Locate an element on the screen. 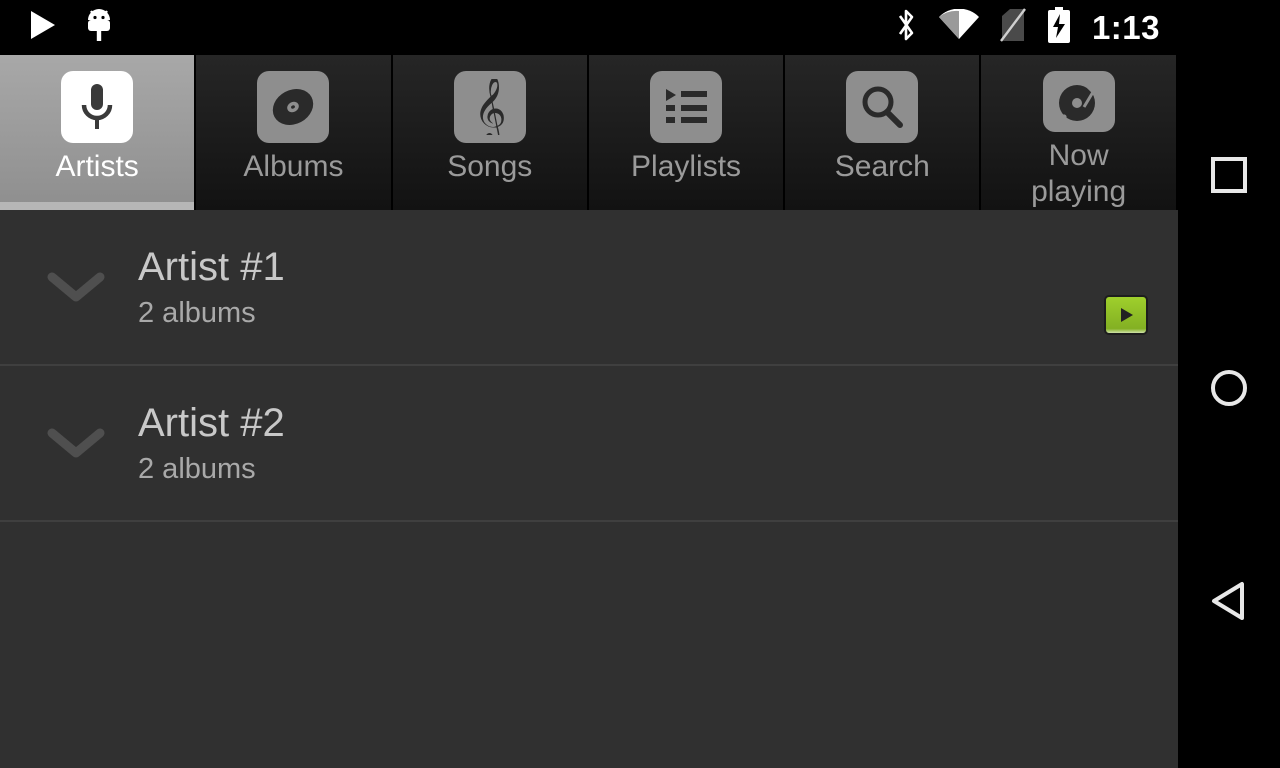  treble-clef-icon: 𝄞 is located at coordinates (489, 107).